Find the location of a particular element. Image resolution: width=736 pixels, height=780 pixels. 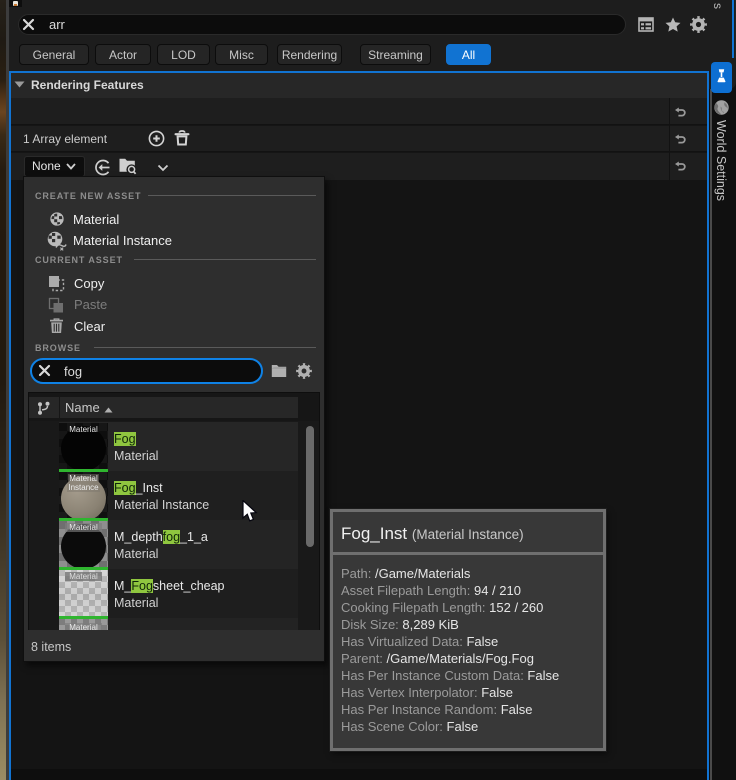

svg-text: s is located at coordinates (718, 6).